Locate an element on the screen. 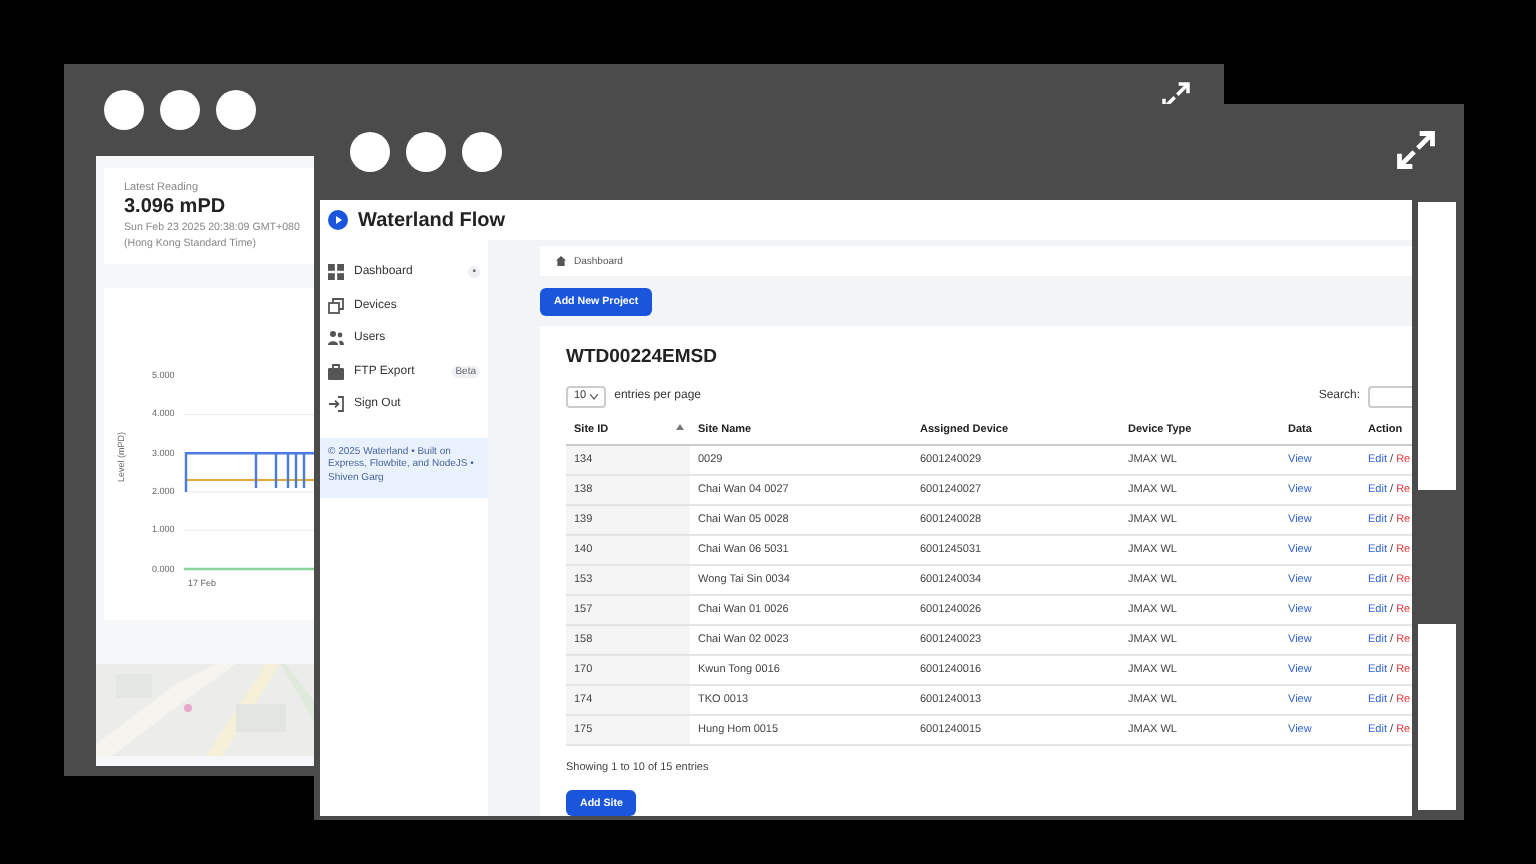  windows-icon is located at coordinates (336, 305).